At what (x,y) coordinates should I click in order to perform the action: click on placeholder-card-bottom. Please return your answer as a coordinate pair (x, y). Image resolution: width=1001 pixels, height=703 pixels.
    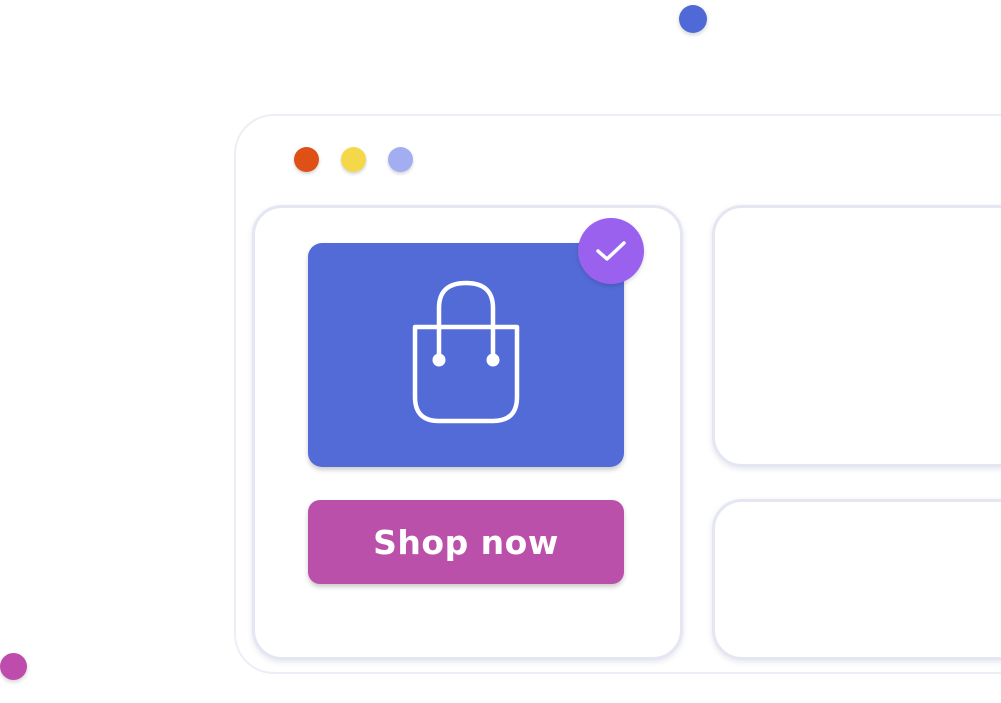
    Looking at the image, I should click on (856, 579).